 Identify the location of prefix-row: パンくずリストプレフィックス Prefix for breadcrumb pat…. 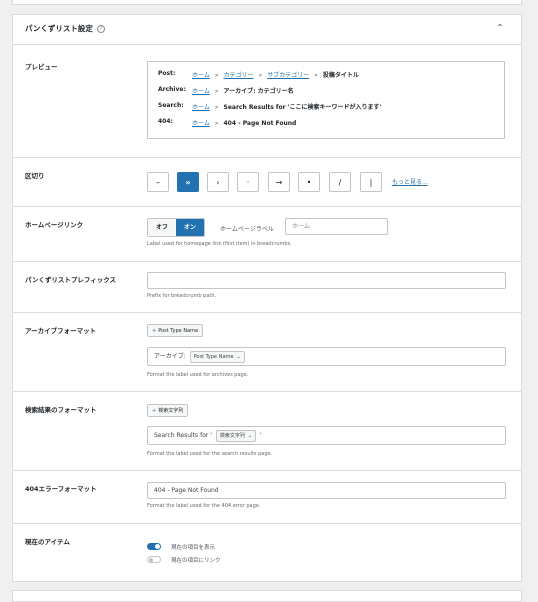
(267, 287).